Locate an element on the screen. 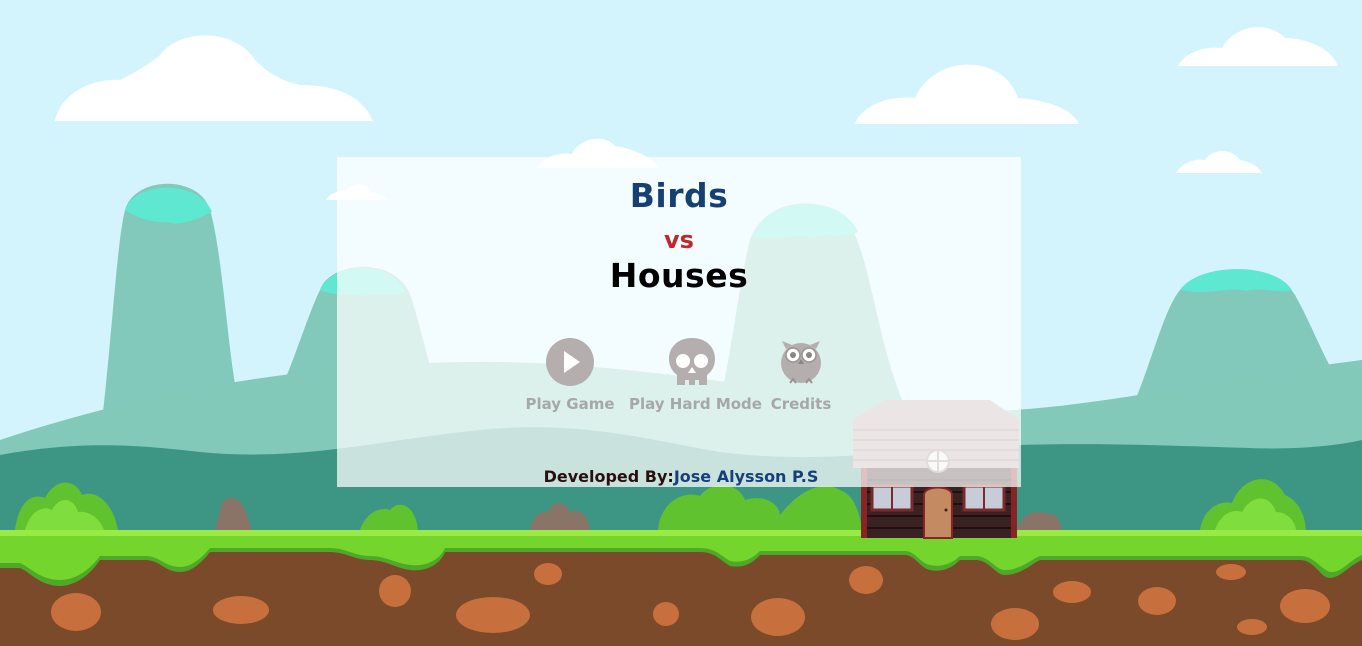  play-hard-mode-label: Play Hard Mode is located at coordinates (695, 404).